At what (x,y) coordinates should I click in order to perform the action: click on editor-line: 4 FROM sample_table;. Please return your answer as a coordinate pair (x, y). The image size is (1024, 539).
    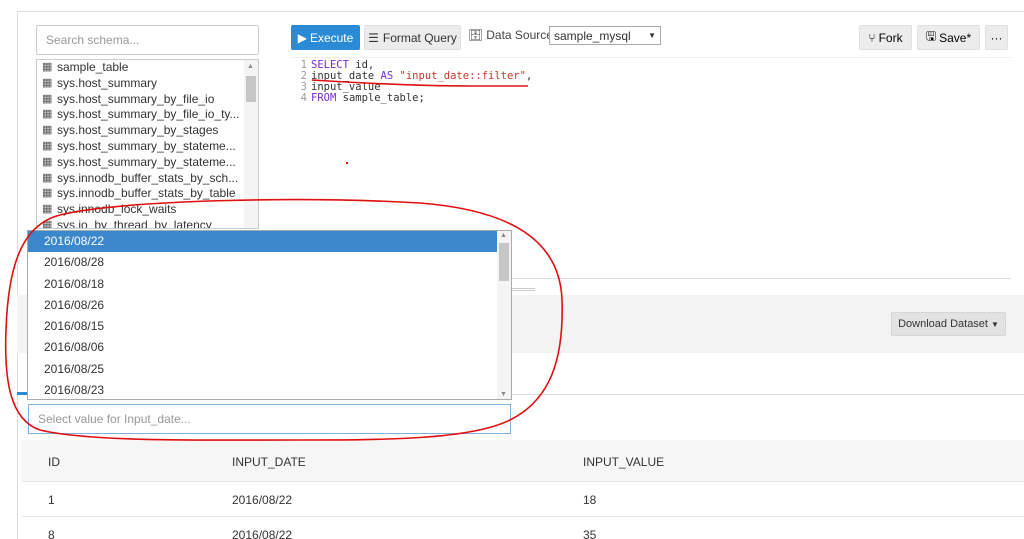
    Looking at the image, I should click on (358, 98).